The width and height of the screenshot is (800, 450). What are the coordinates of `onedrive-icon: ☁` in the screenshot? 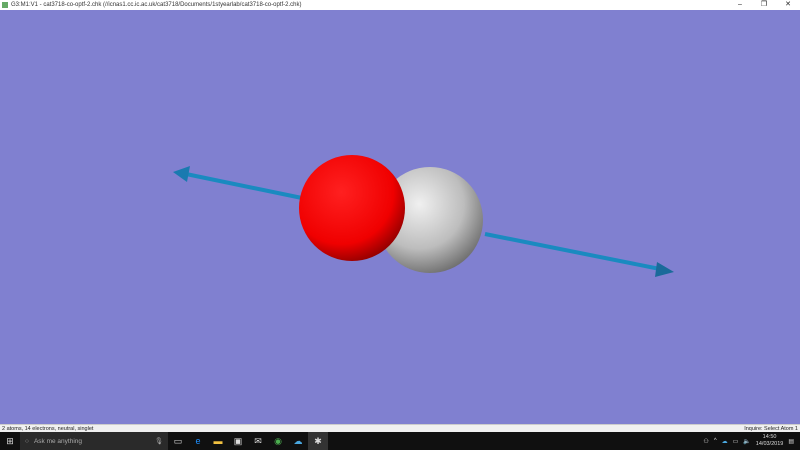 It's located at (725, 441).